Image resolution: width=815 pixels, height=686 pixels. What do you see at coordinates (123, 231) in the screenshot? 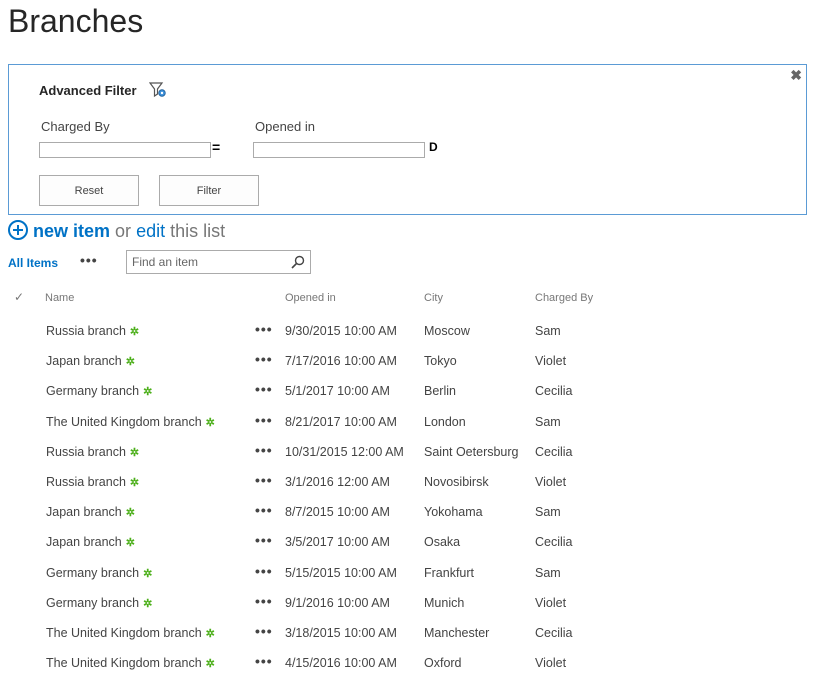
I see `or-text: or` at bounding box center [123, 231].